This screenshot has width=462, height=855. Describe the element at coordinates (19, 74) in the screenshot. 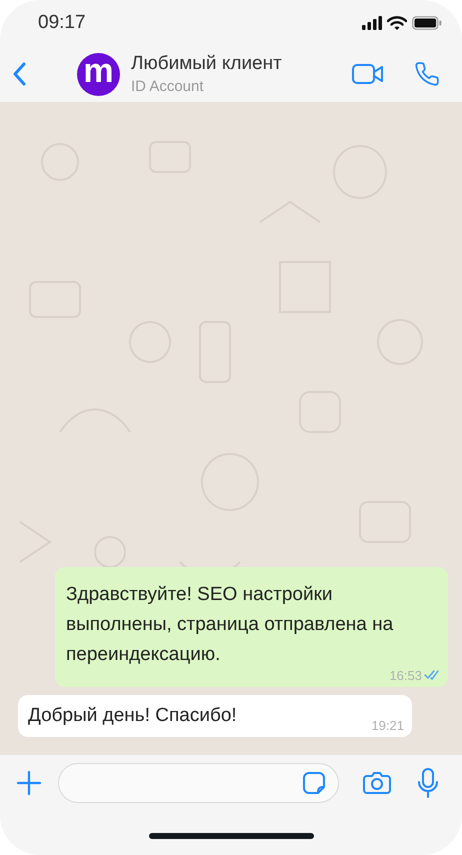

I see `back-icon` at that location.